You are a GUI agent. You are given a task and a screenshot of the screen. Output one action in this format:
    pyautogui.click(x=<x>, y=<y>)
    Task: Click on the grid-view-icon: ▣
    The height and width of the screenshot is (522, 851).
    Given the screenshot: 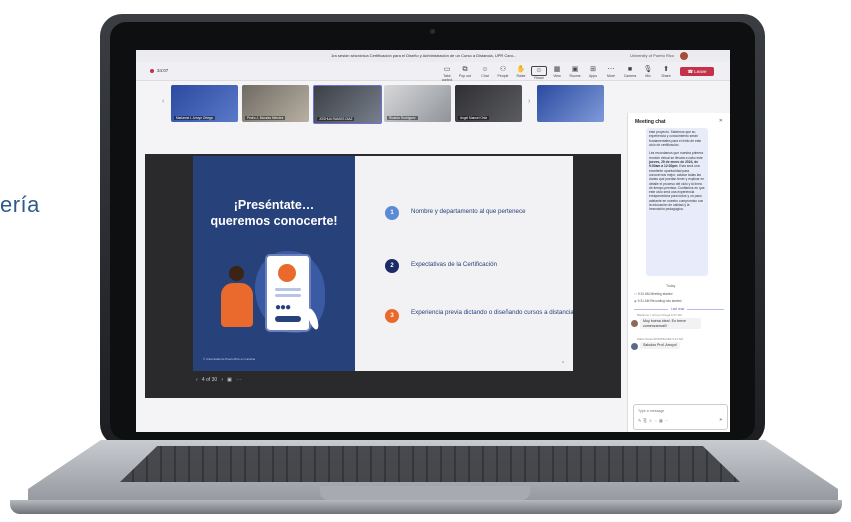 What is the action you would take?
    pyautogui.click(x=229, y=380)
    